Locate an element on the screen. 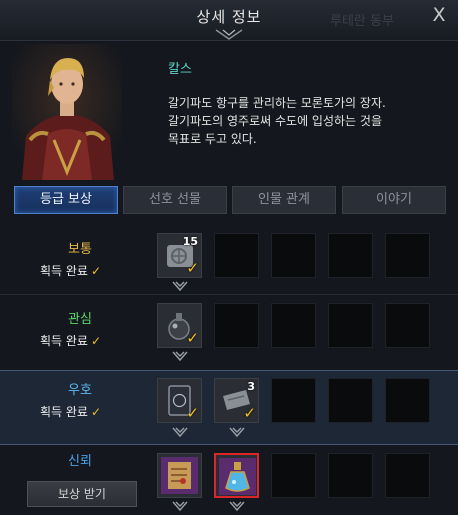 The image size is (458, 515). reward-slot-selected is located at coordinates (236, 475).